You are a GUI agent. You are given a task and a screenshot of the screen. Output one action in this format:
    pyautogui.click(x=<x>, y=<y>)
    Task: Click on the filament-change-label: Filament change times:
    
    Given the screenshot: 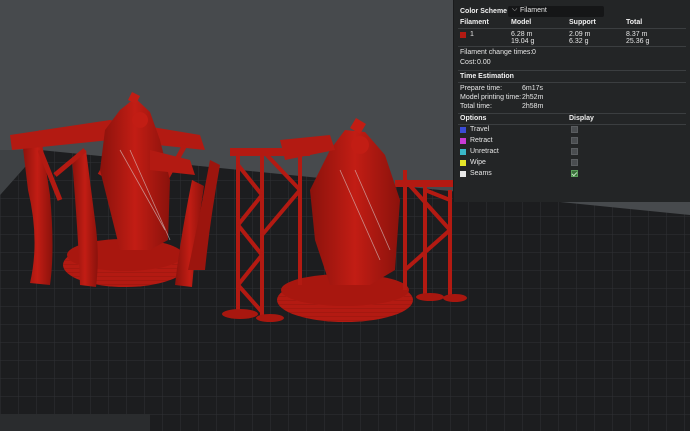 What is the action you would take?
    pyautogui.click(x=496, y=52)
    